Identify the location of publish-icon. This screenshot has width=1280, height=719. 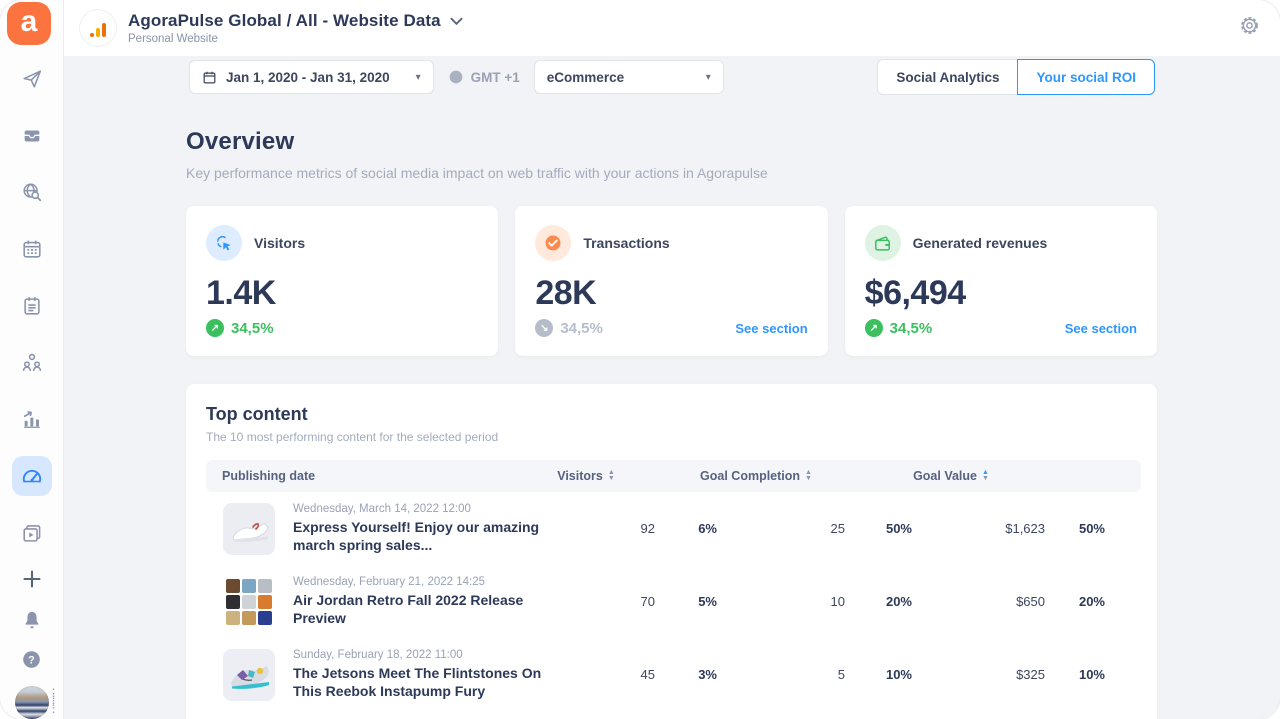
(32, 79).